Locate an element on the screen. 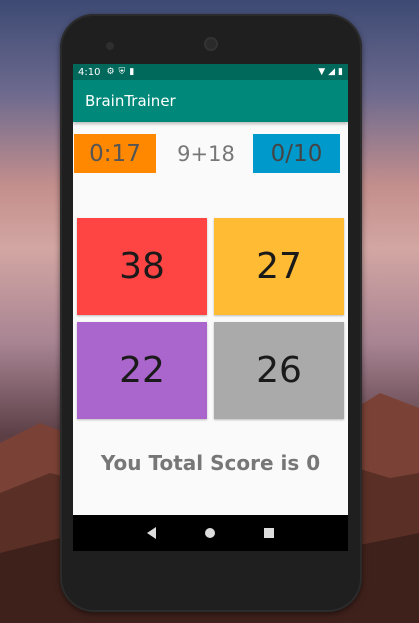 The height and width of the screenshot is (623, 419). app-bar: BrainTrainer is located at coordinates (210, 101).